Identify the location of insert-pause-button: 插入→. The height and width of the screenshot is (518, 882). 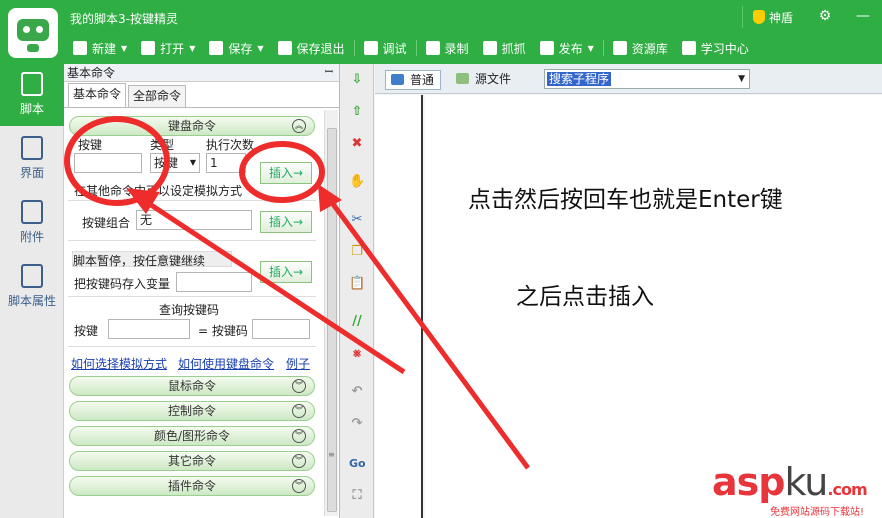
(286, 272).